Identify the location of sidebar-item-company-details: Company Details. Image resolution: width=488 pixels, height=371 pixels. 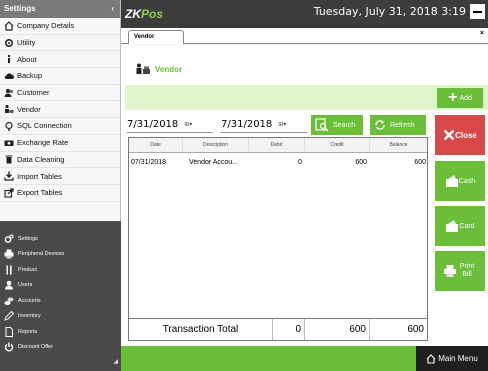
(60, 26).